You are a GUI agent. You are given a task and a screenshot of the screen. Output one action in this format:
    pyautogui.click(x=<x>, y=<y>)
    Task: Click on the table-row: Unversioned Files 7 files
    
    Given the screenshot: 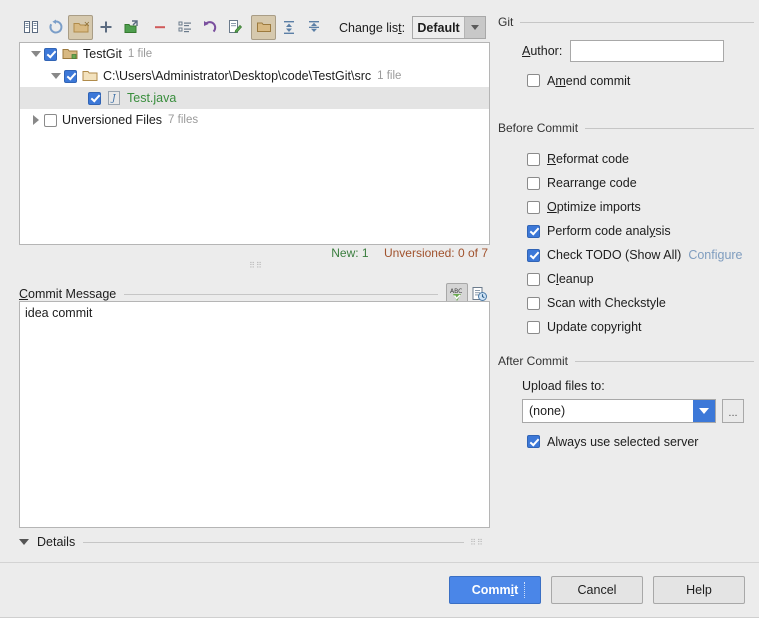 What is the action you would take?
    pyautogui.click(x=254, y=120)
    